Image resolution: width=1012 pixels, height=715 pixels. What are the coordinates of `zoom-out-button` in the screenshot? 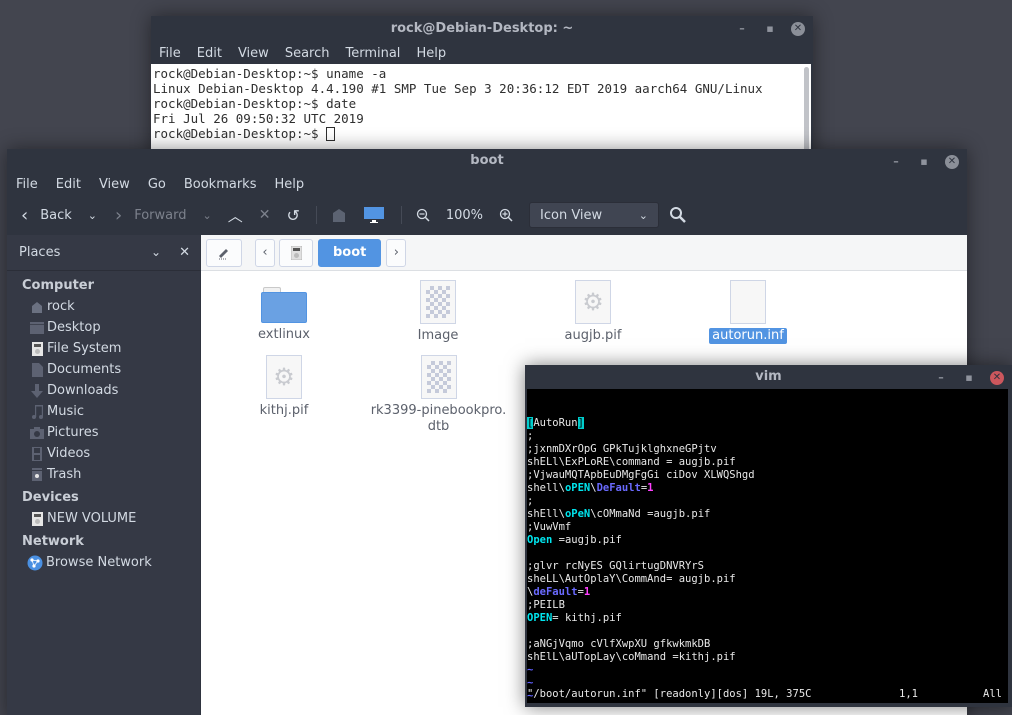 It's located at (423, 215).